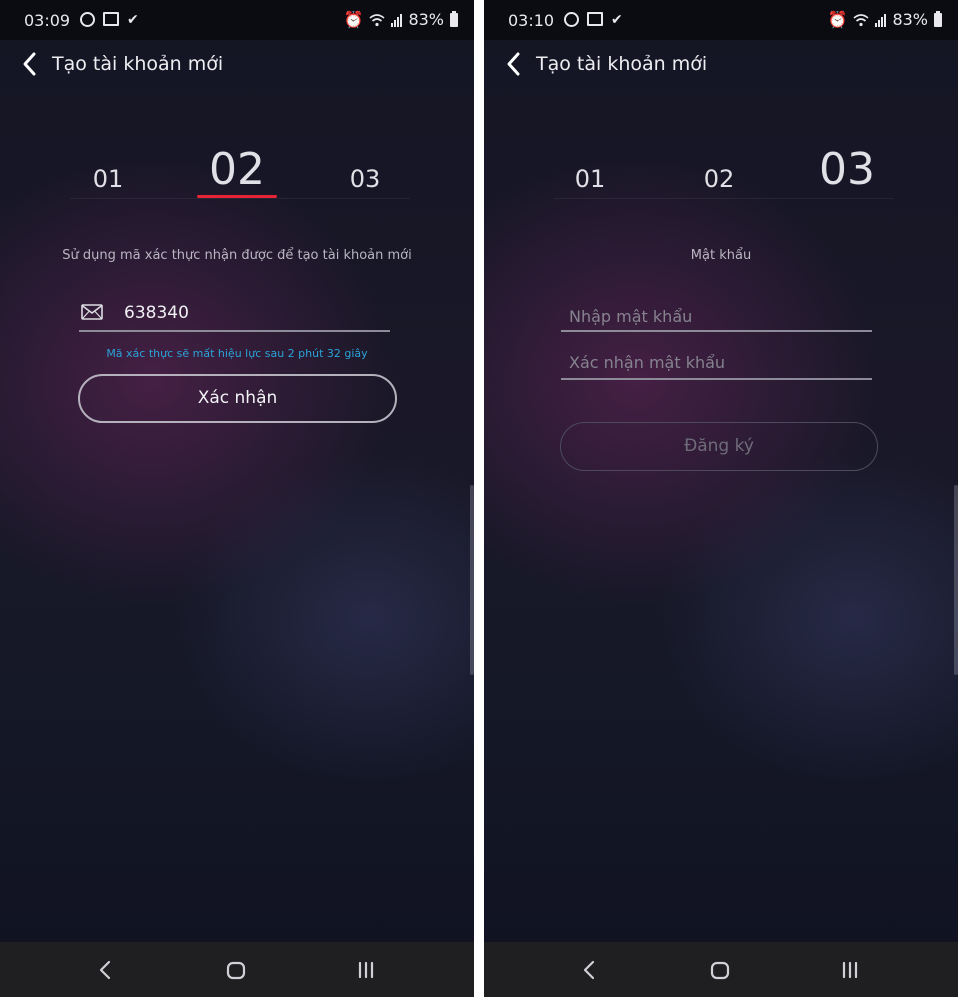  I want to click on verification-code-field: 638340, so click(234, 314).